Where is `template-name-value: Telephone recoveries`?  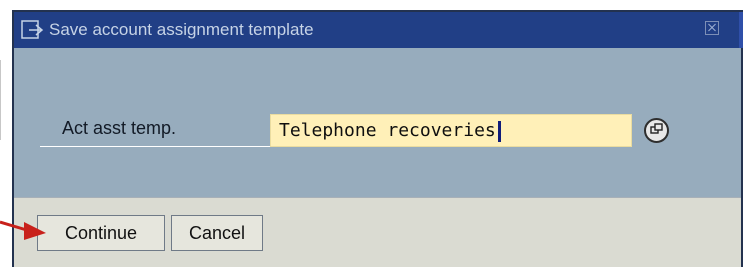 template-name-value: Telephone recoveries is located at coordinates (387, 130).